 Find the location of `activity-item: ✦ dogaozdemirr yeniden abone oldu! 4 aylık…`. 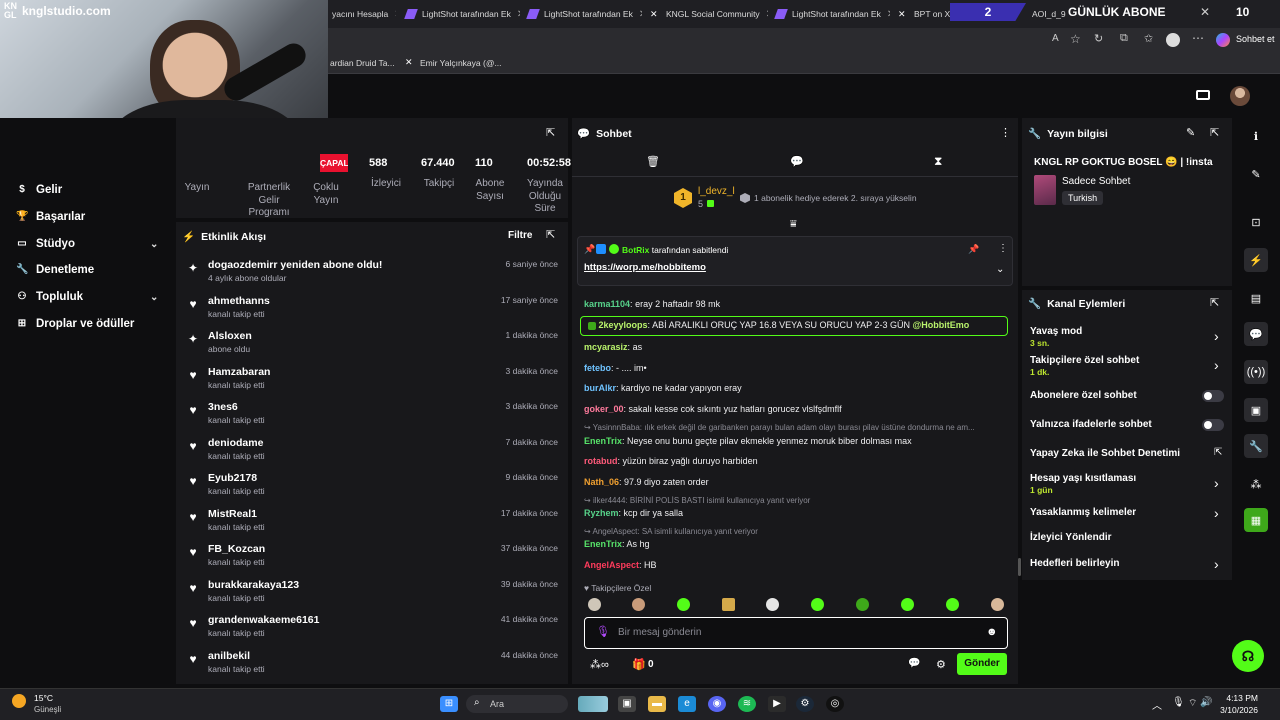

activity-item: ✦ dogaozdemirr yeniden abone oldu! 4 aylık… is located at coordinates (375, 276).